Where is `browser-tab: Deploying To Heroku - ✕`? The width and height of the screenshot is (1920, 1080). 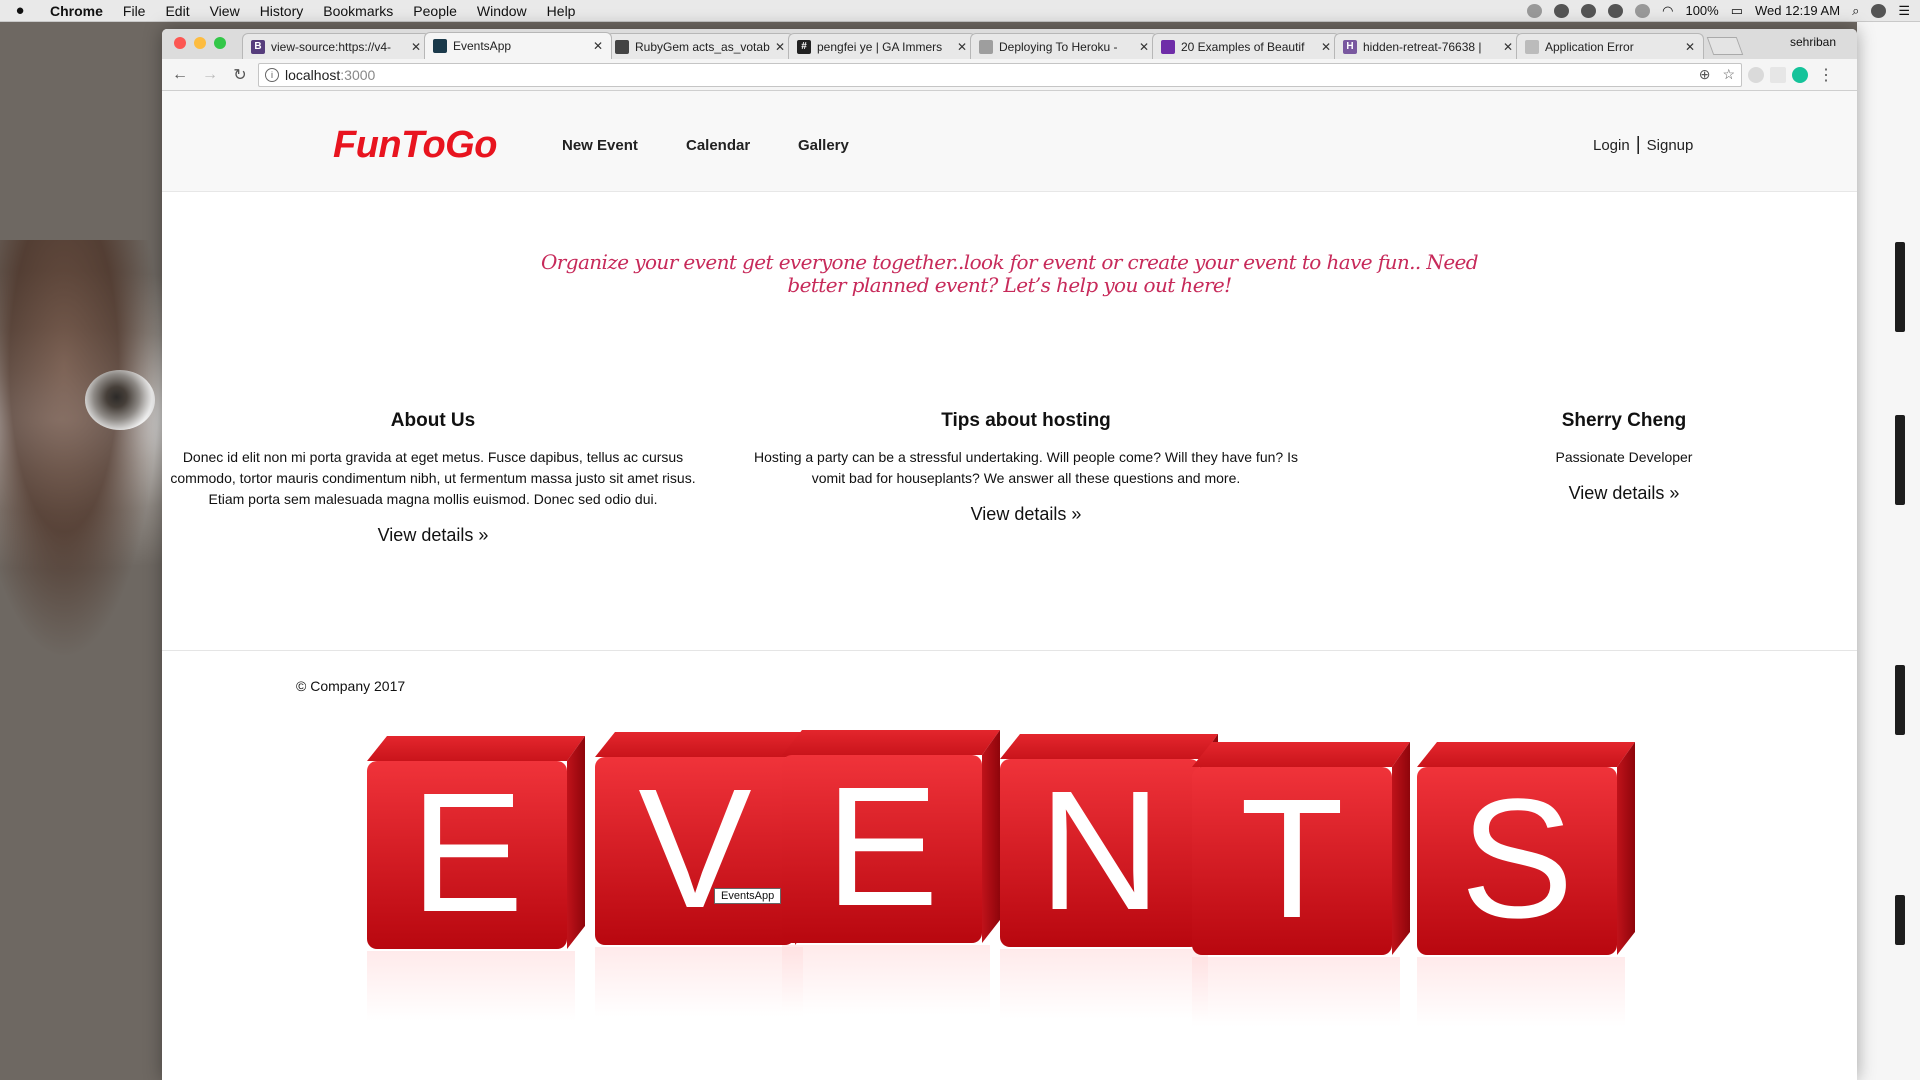
browser-tab: Deploying To Heroku - ✕ is located at coordinates (1064, 46).